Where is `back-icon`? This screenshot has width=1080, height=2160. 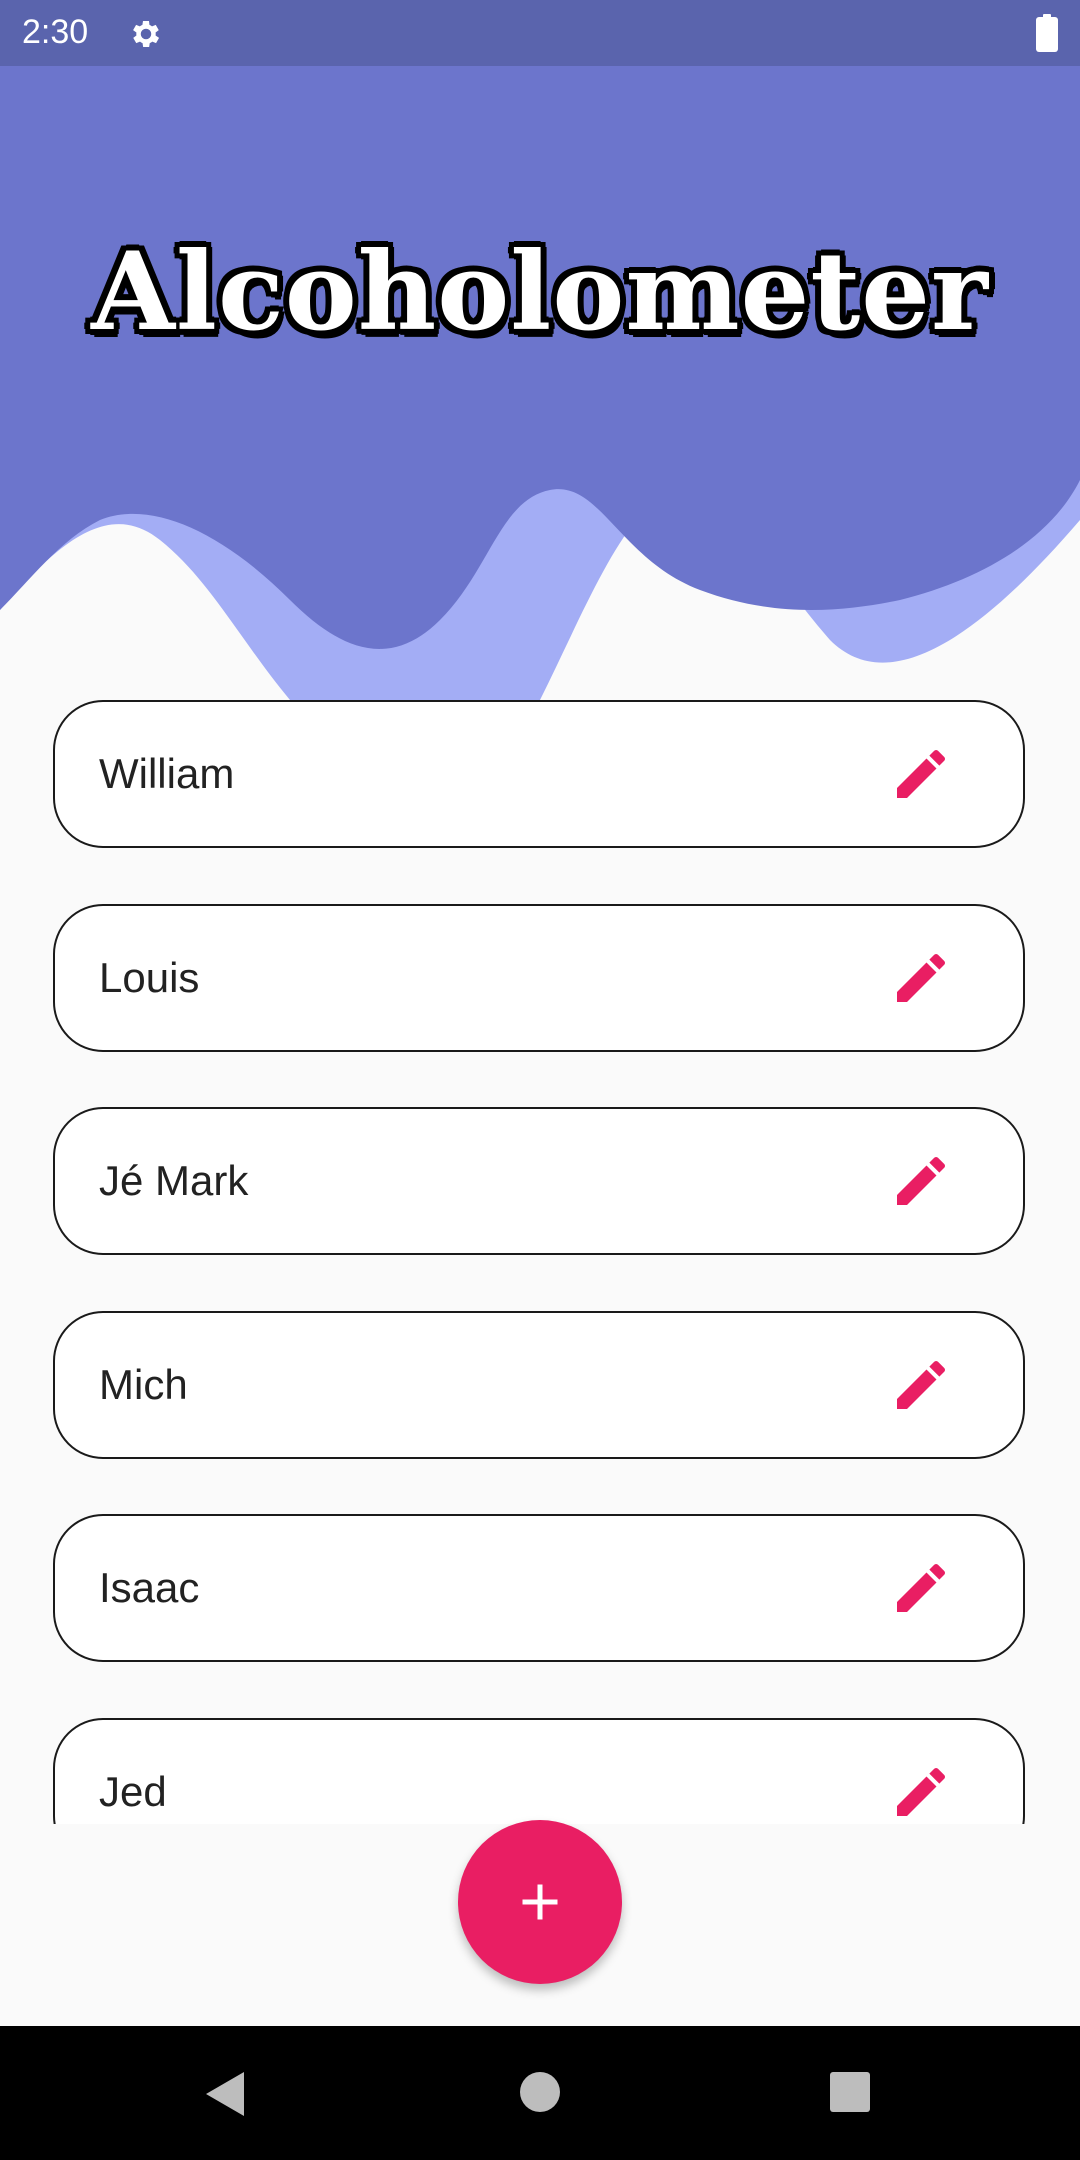 back-icon is located at coordinates (224, 2094).